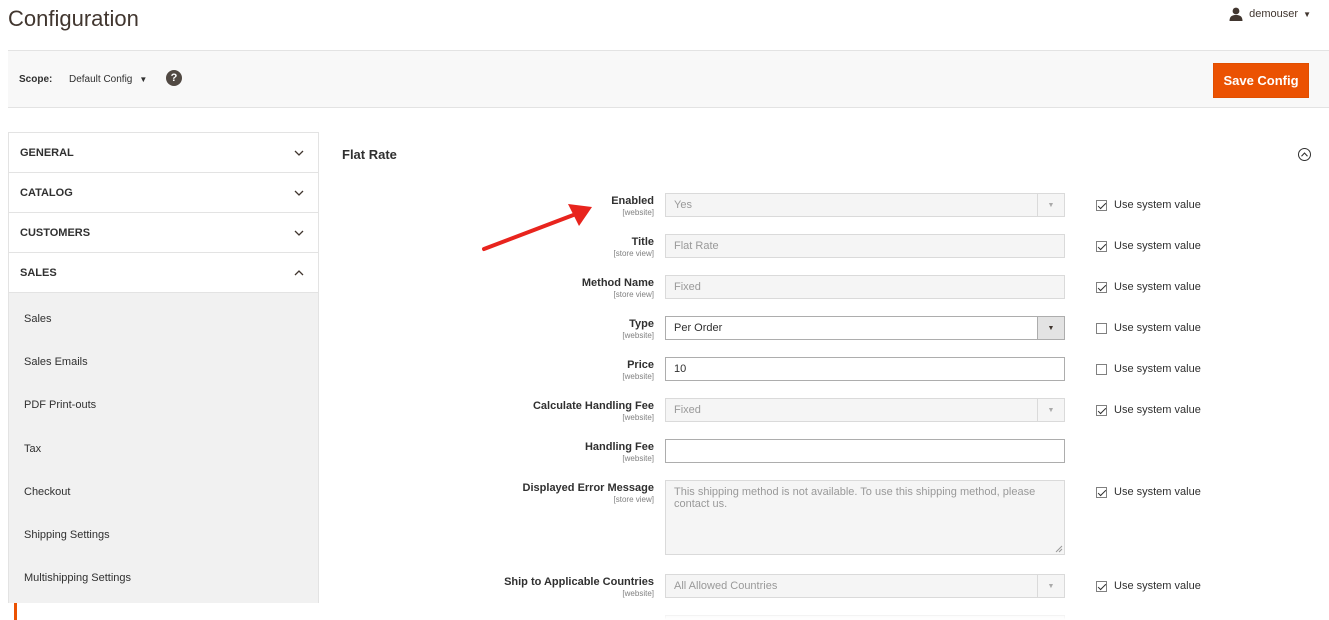 This screenshot has width=1329, height=620. What do you see at coordinates (163, 153) in the screenshot?
I see `sidebar-section-general: GENERAL` at bounding box center [163, 153].